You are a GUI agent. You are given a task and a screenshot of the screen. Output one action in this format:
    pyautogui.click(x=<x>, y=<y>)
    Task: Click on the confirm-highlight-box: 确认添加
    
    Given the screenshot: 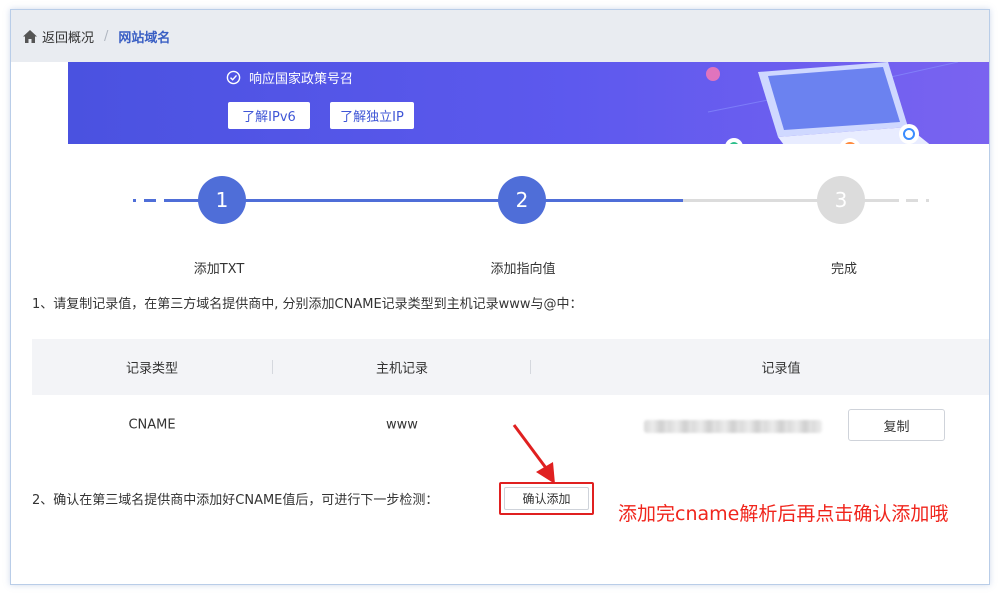 What is the action you would take?
    pyautogui.click(x=546, y=498)
    